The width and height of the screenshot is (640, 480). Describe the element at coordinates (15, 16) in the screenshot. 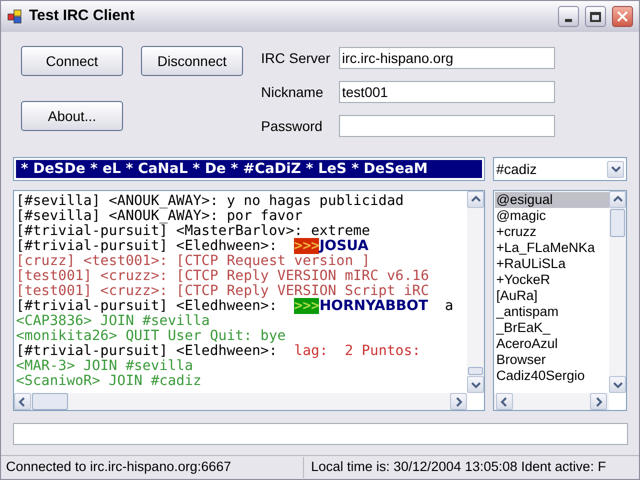

I see `app-icon` at that location.